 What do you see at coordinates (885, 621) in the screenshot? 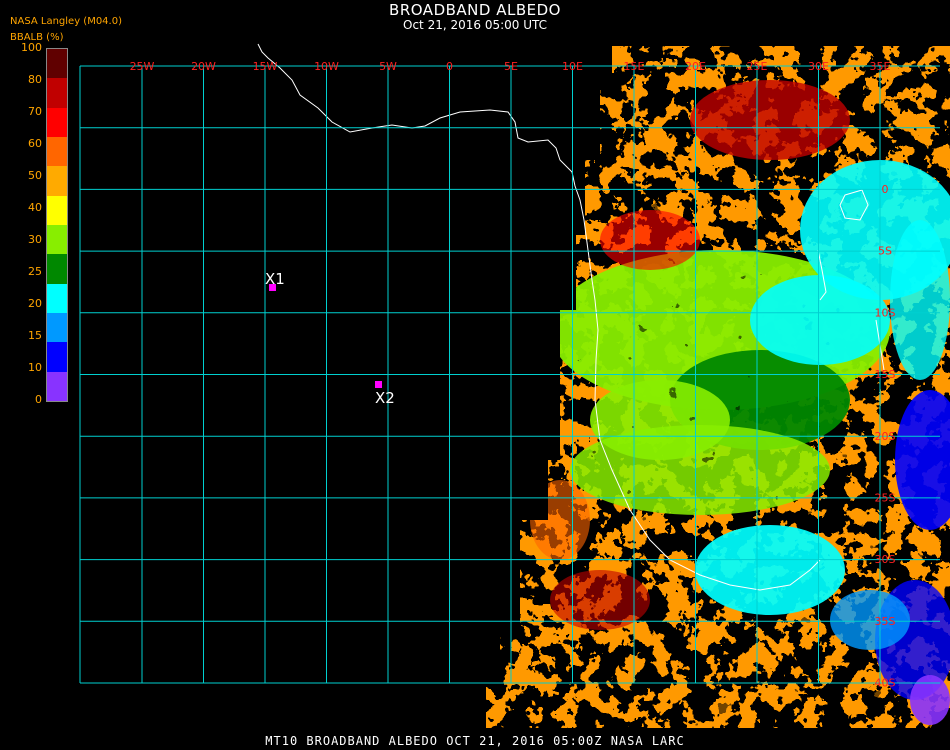
I see `lat-label: 35S` at bounding box center [885, 621].